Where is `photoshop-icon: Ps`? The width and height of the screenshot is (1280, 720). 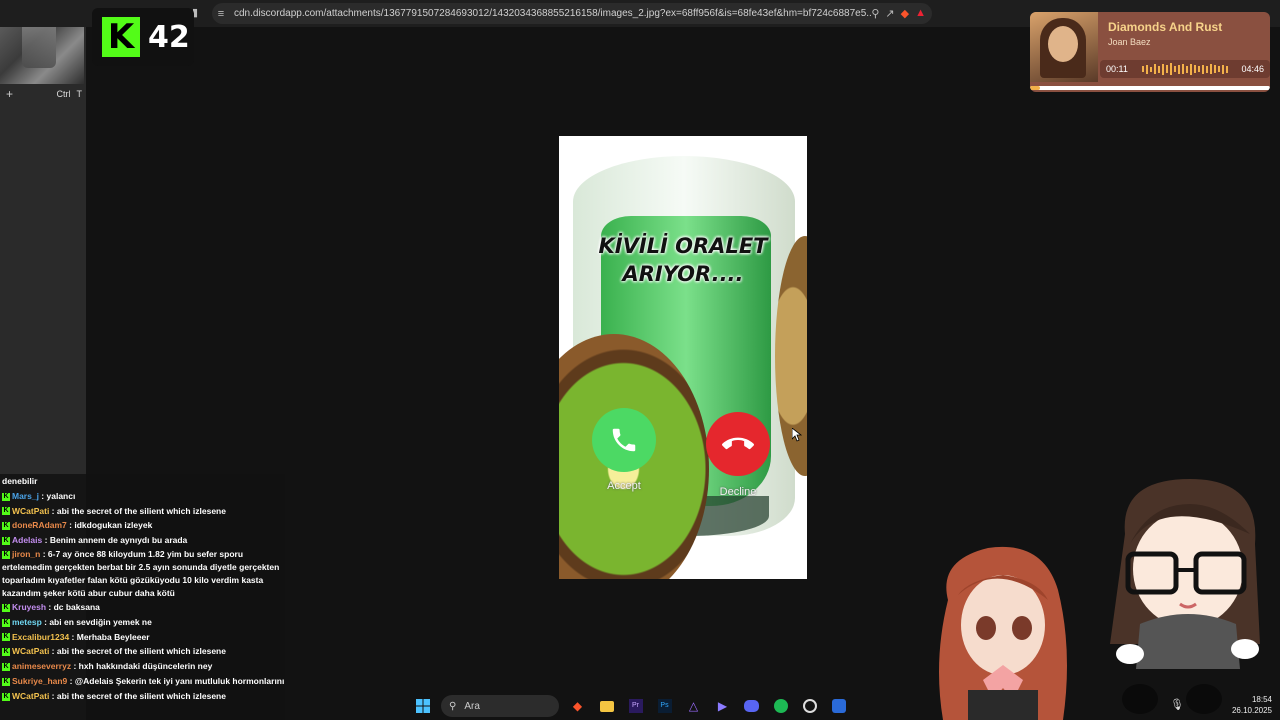
photoshop-icon: Ps is located at coordinates (664, 706).